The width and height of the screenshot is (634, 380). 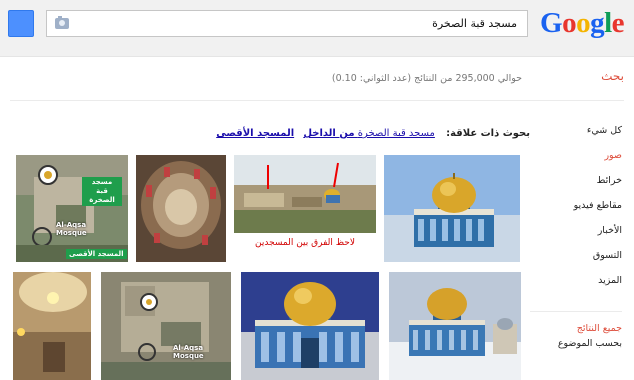 I want to click on related-link-bold: من الداخل, so click(x=329, y=133).